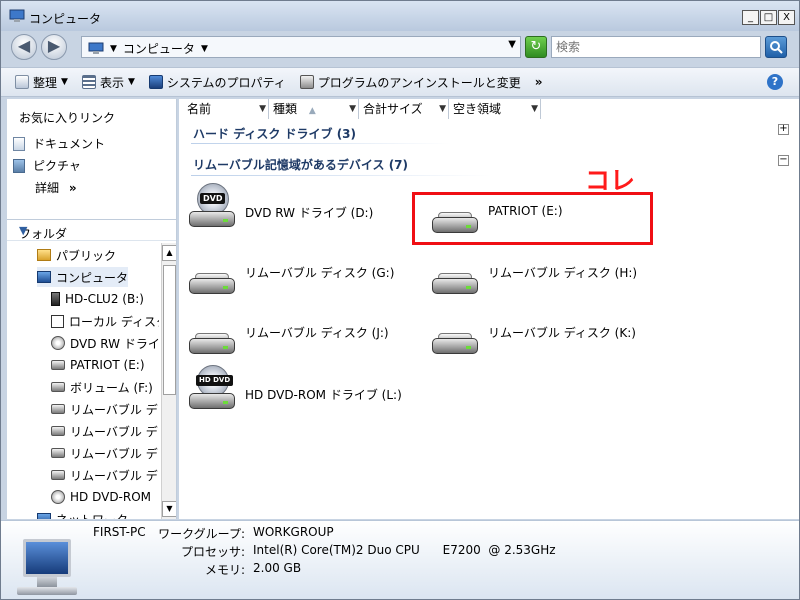 This screenshot has width=800, height=600. What do you see at coordinates (226, 109) in the screenshot?
I see `column-header-name: 名前 ▼` at bounding box center [226, 109].